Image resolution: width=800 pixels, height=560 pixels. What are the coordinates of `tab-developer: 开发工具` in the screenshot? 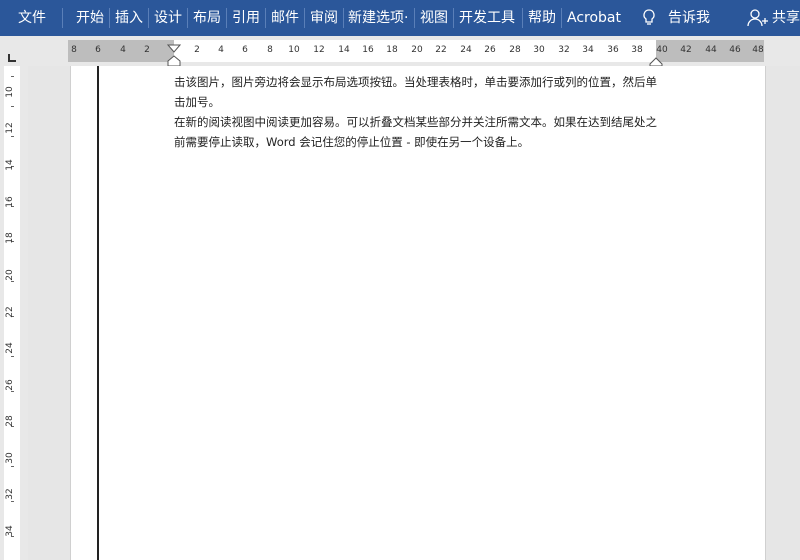 It's located at (487, 18).